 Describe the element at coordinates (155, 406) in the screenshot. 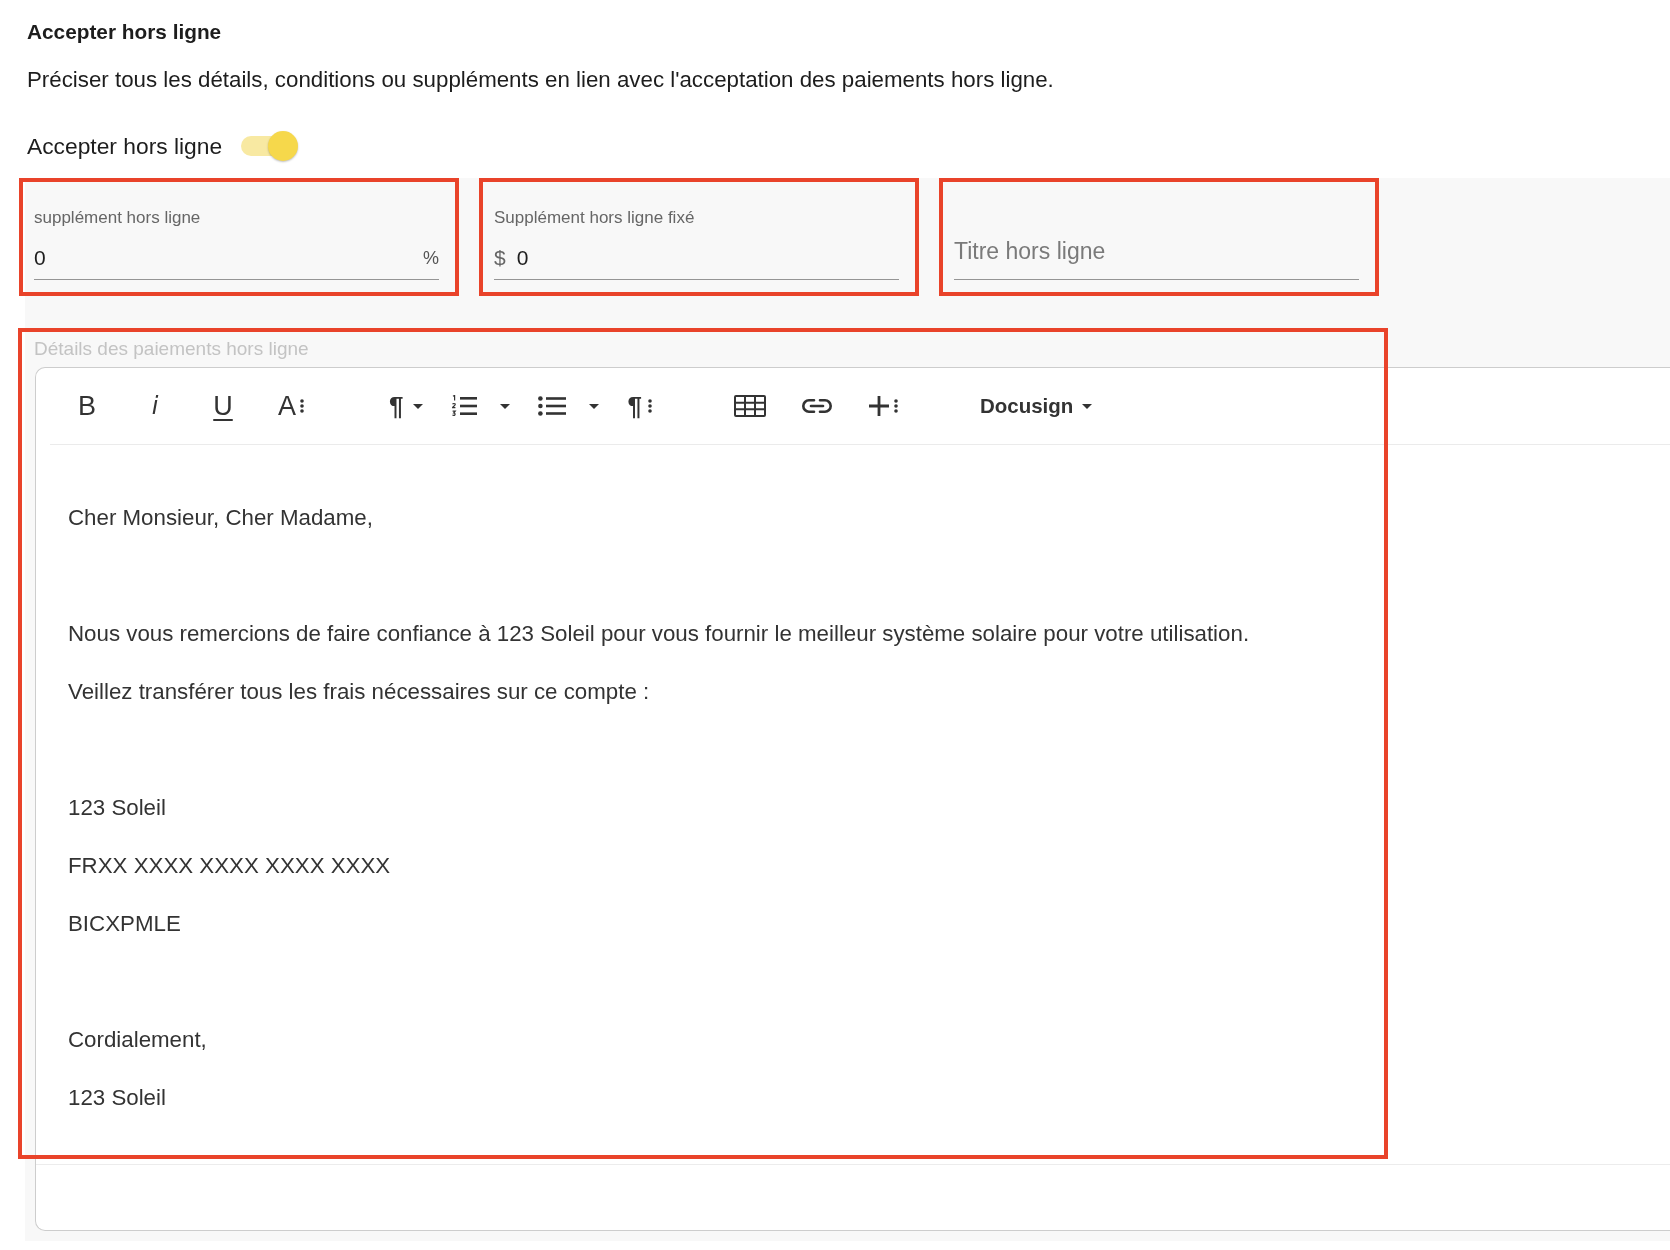

I see `italic-button: i` at that location.